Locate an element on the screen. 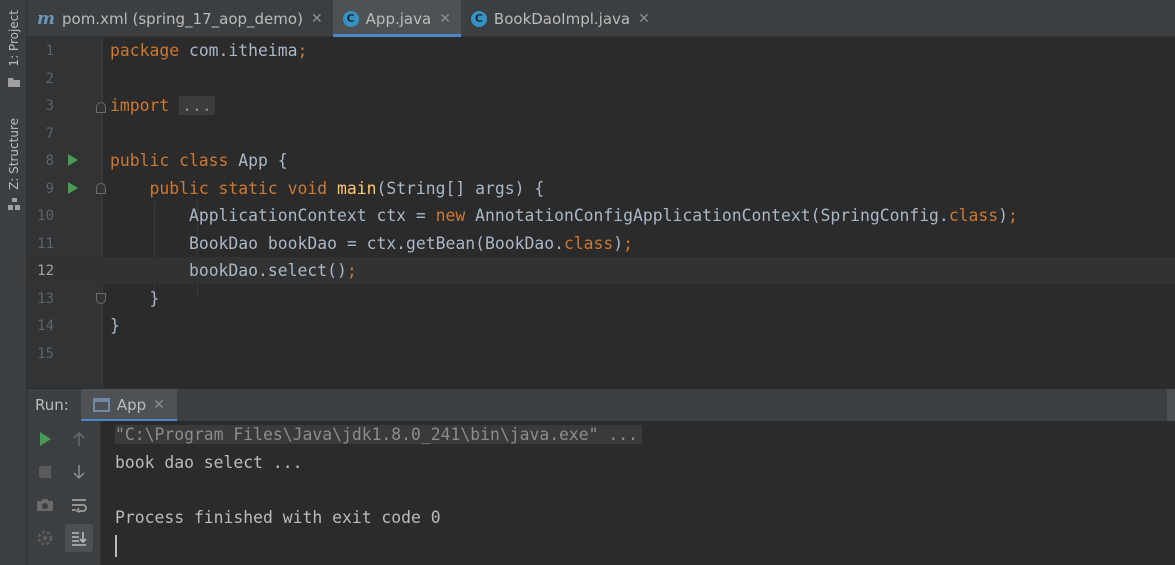  run-toolbar is located at coordinates (64, 493).